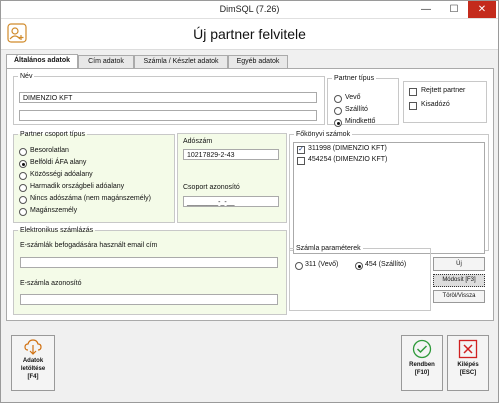 This screenshot has width=499, height=403. What do you see at coordinates (26, 76) in the screenshot?
I see `name-legend: Név` at bounding box center [26, 76].